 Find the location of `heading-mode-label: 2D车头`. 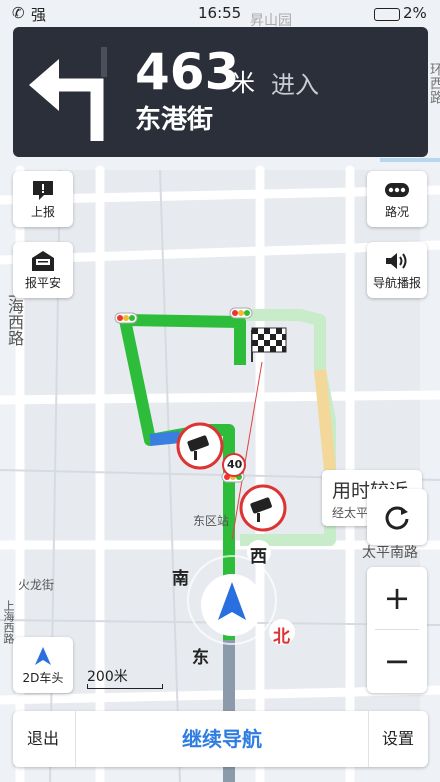

heading-mode-label: 2D车头 is located at coordinates (43, 678).